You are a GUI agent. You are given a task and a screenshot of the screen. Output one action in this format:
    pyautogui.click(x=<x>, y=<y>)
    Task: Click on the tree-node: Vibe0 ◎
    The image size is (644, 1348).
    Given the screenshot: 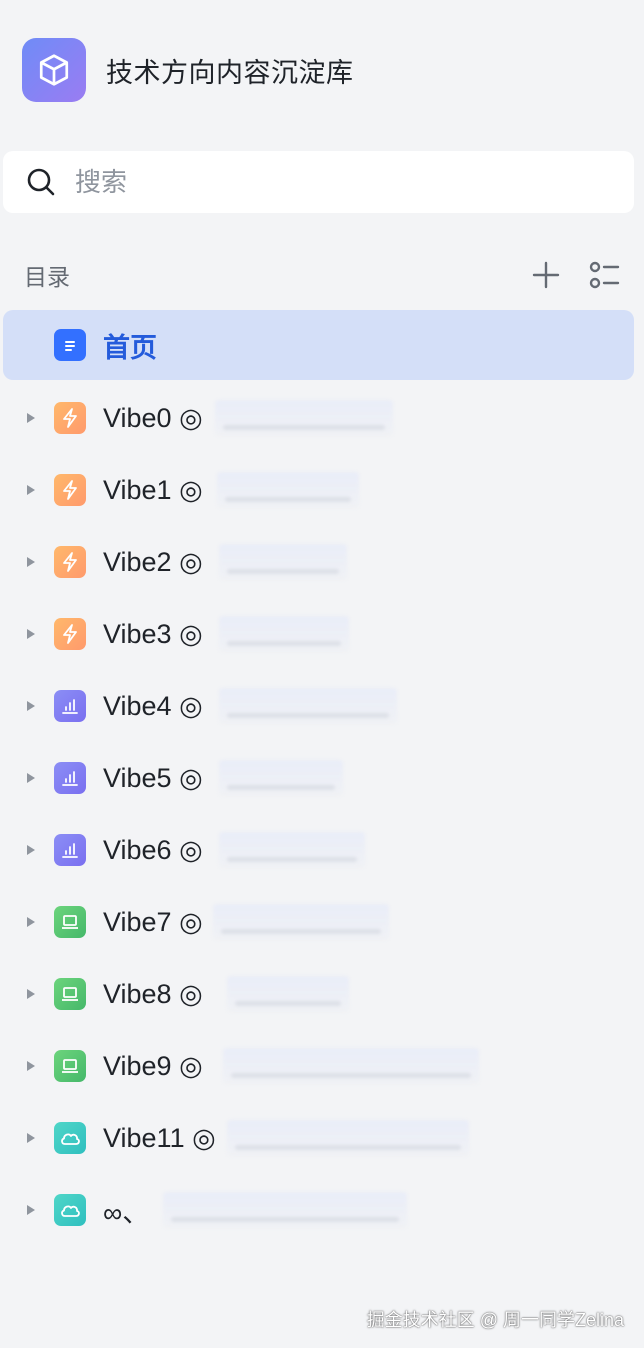 What is the action you would take?
    pyautogui.click(x=318, y=418)
    